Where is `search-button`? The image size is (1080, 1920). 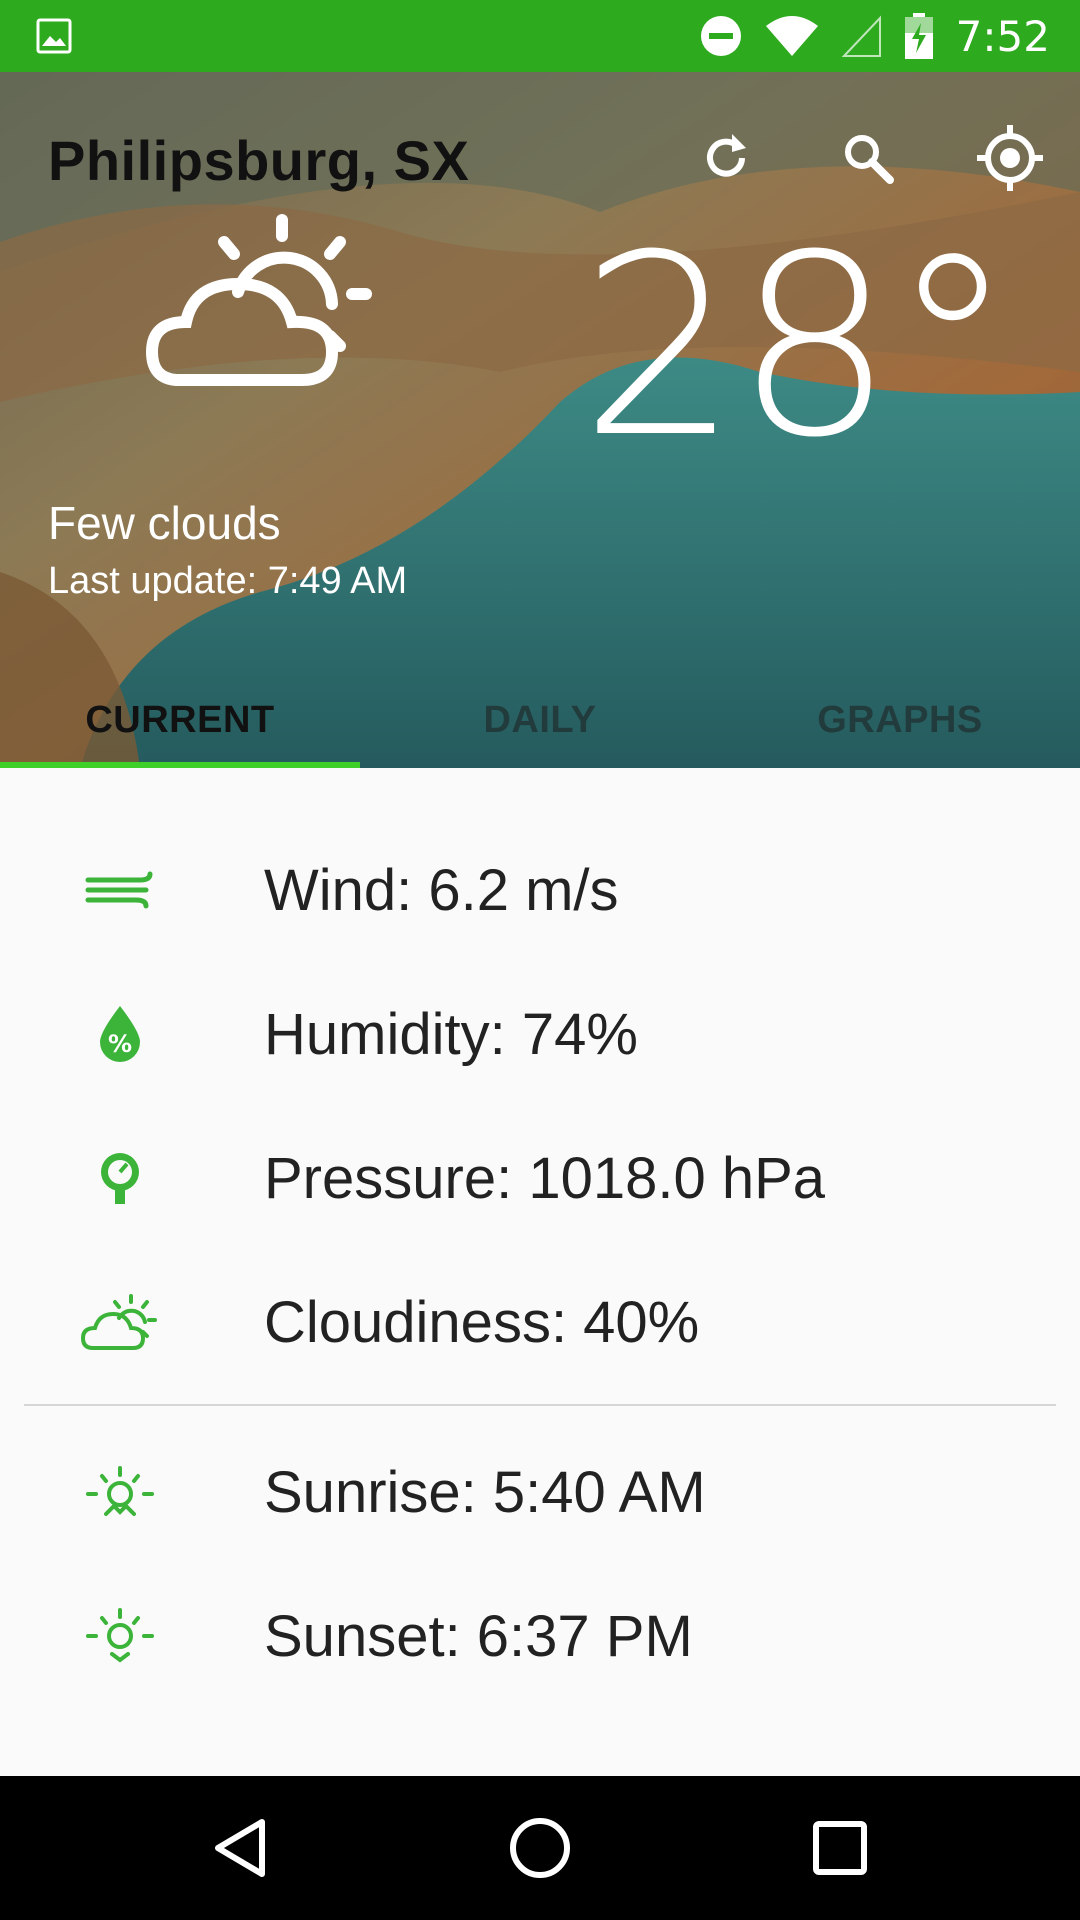 search-button is located at coordinates (868, 158).